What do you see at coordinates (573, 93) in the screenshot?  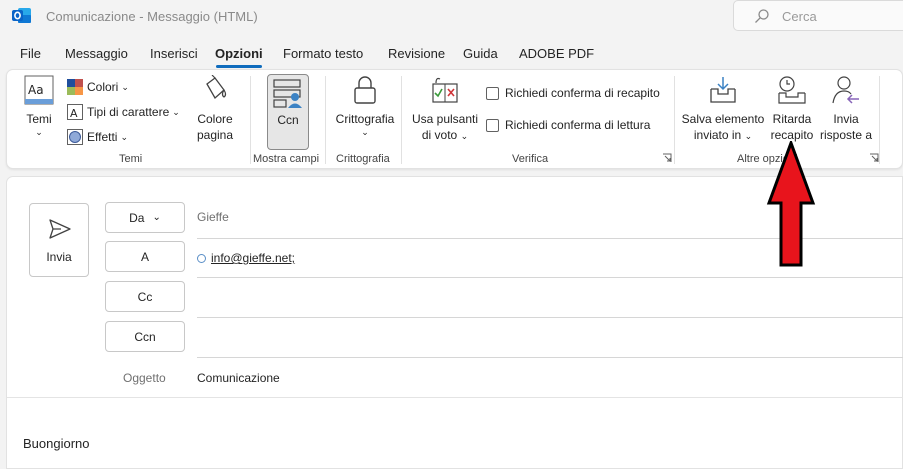 I see `delivery-receipt-option: Richiedi conferma di recapito` at bounding box center [573, 93].